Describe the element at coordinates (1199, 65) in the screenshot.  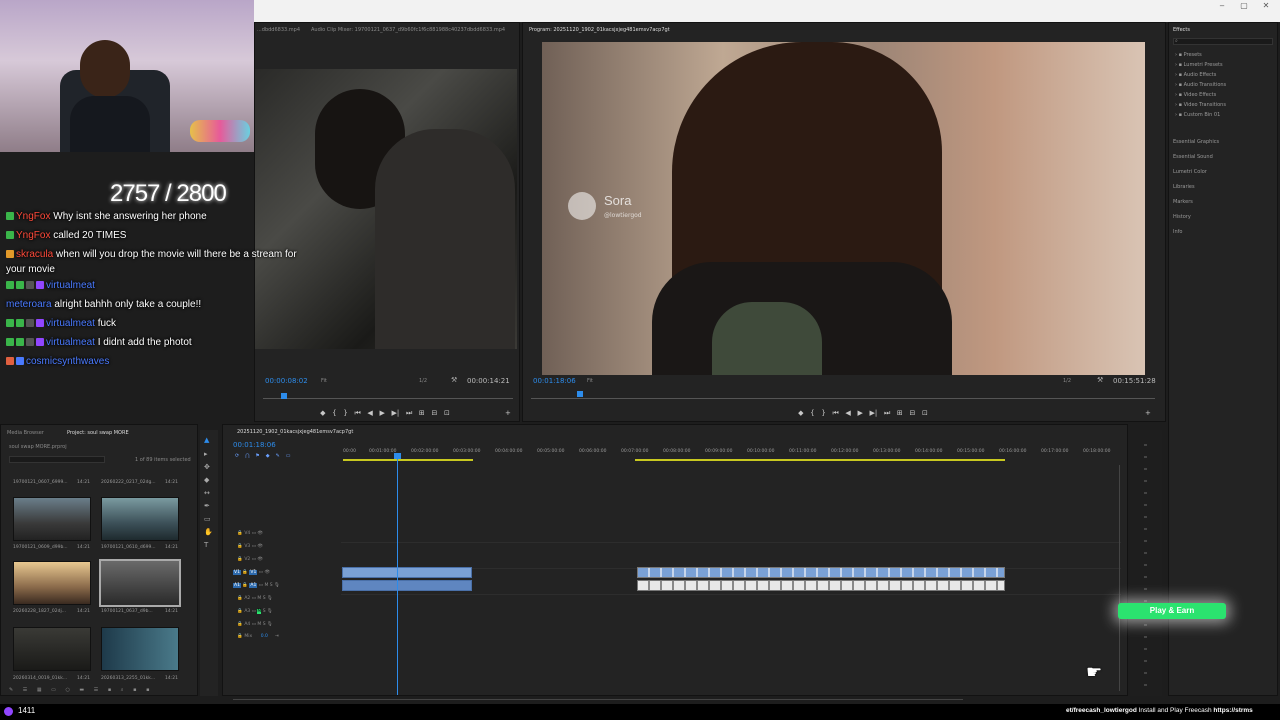
I see `effects-tree-item: › ▪ Lumetri Presets` at that location.